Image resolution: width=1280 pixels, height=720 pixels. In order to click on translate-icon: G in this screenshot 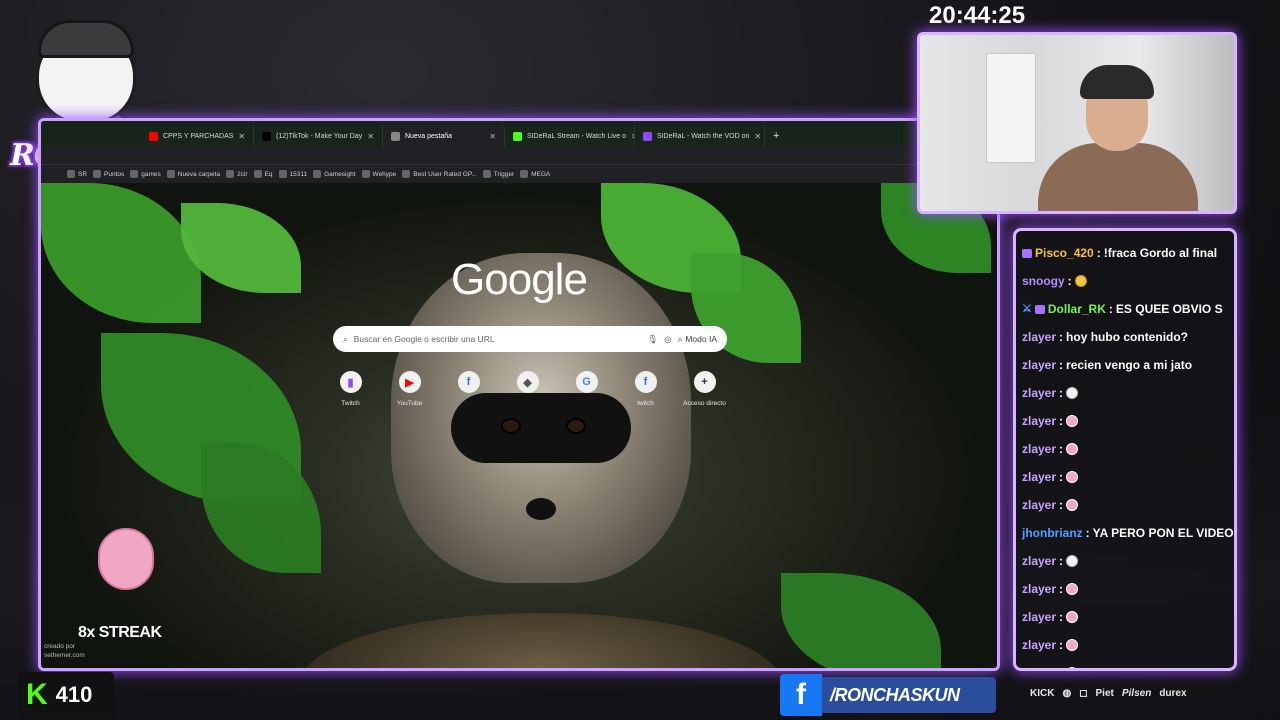, I will do `click(586, 382)`.